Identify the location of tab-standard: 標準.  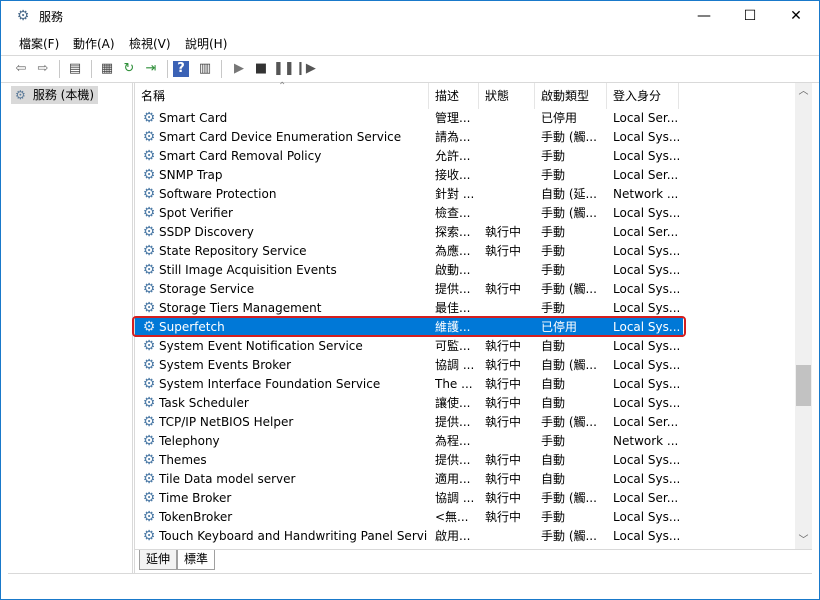
(196, 560).